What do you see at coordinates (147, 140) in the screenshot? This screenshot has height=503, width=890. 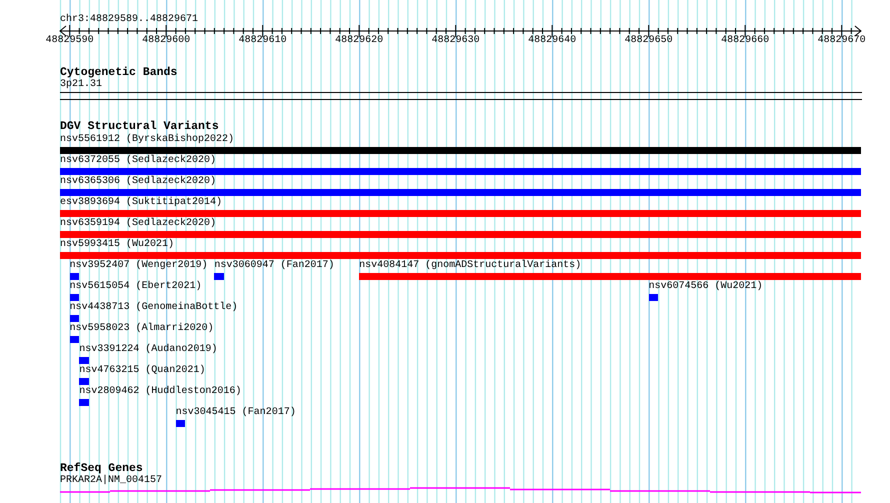 I see `variant-label: nsv5561912 (ByrskaBishop2022)` at bounding box center [147, 140].